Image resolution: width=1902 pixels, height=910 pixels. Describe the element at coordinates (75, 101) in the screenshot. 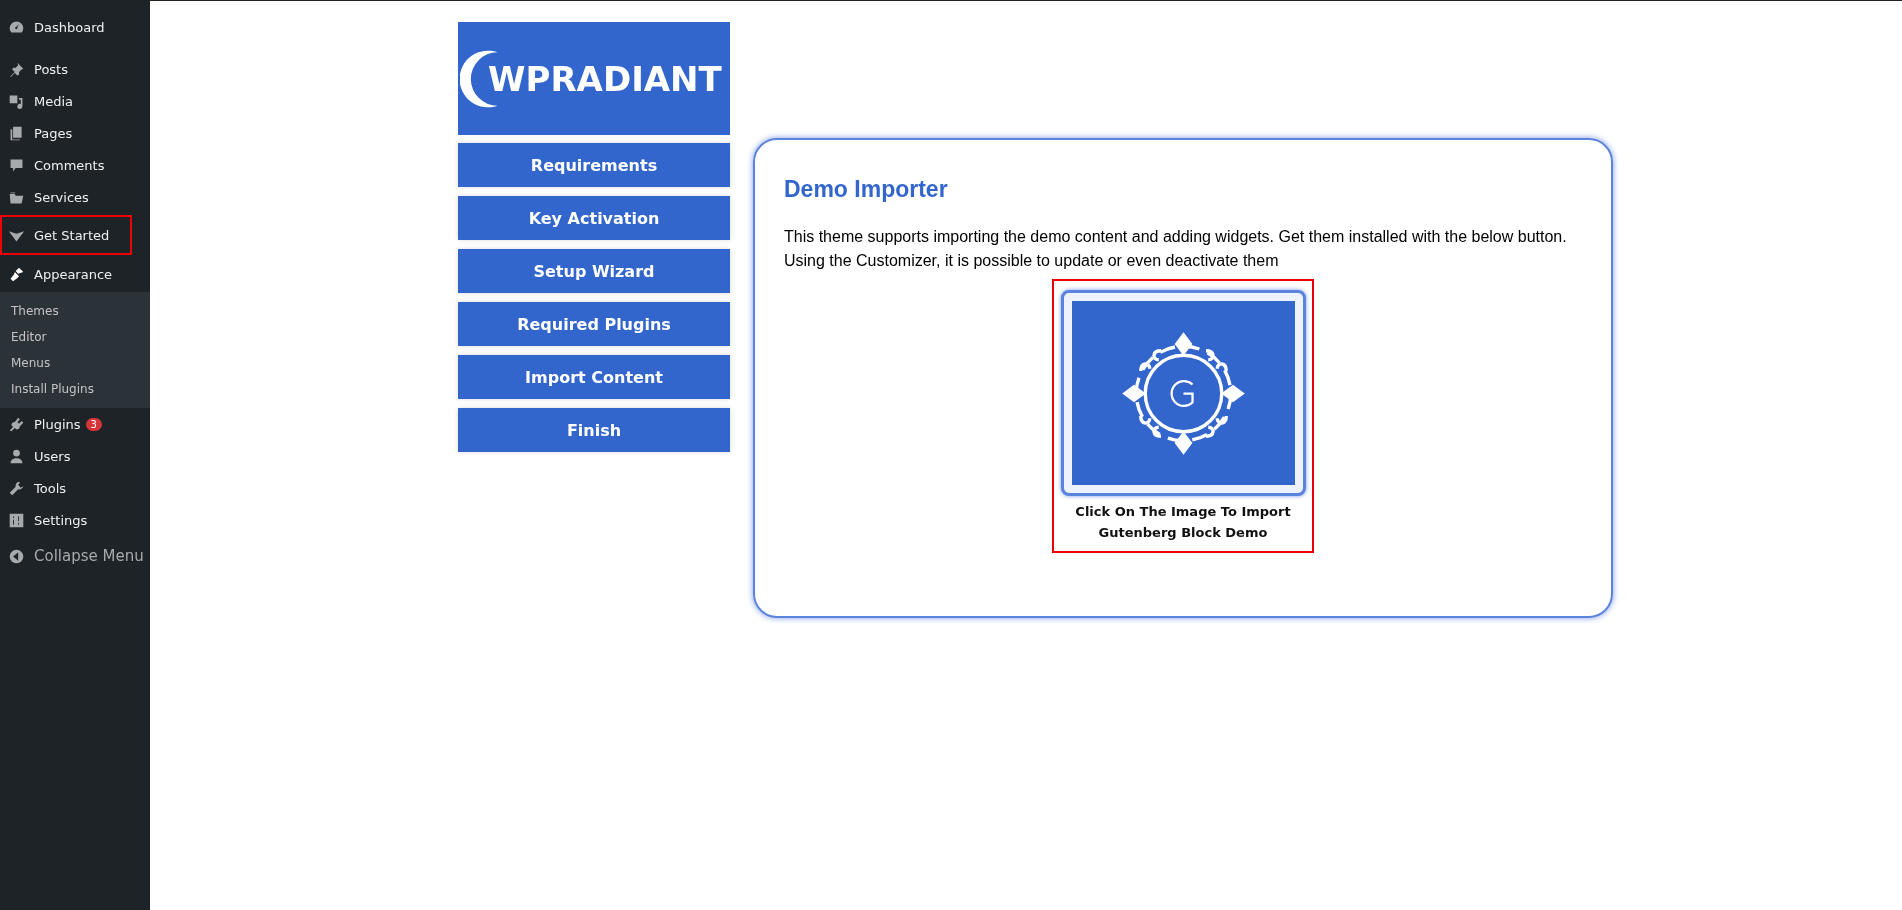

I see `sidebar-item: Media` at that location.